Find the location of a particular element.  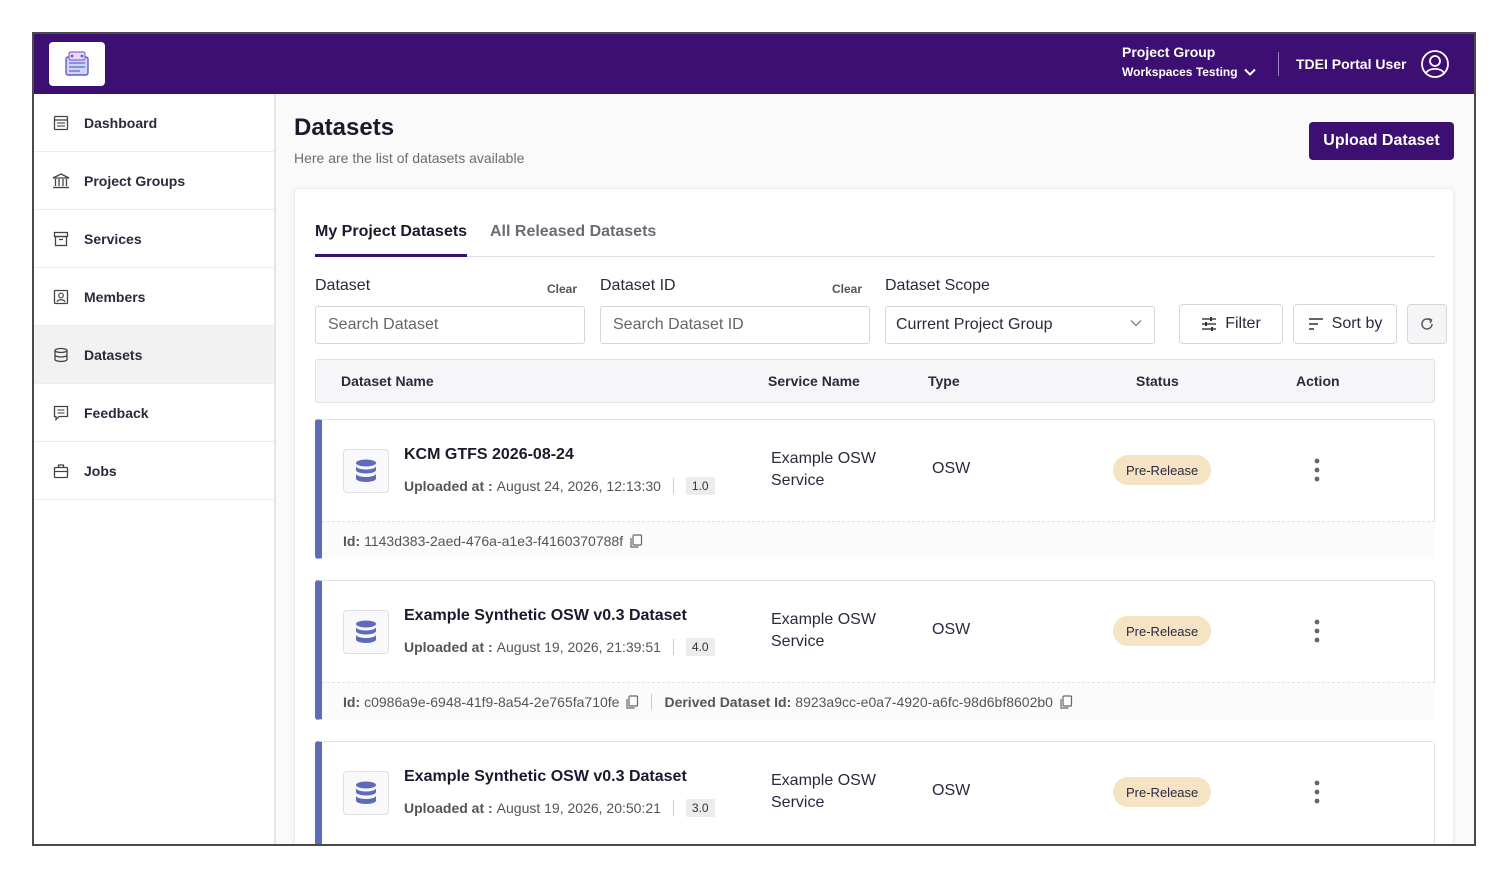

refresh-button is located at coordinates (1427, 324).